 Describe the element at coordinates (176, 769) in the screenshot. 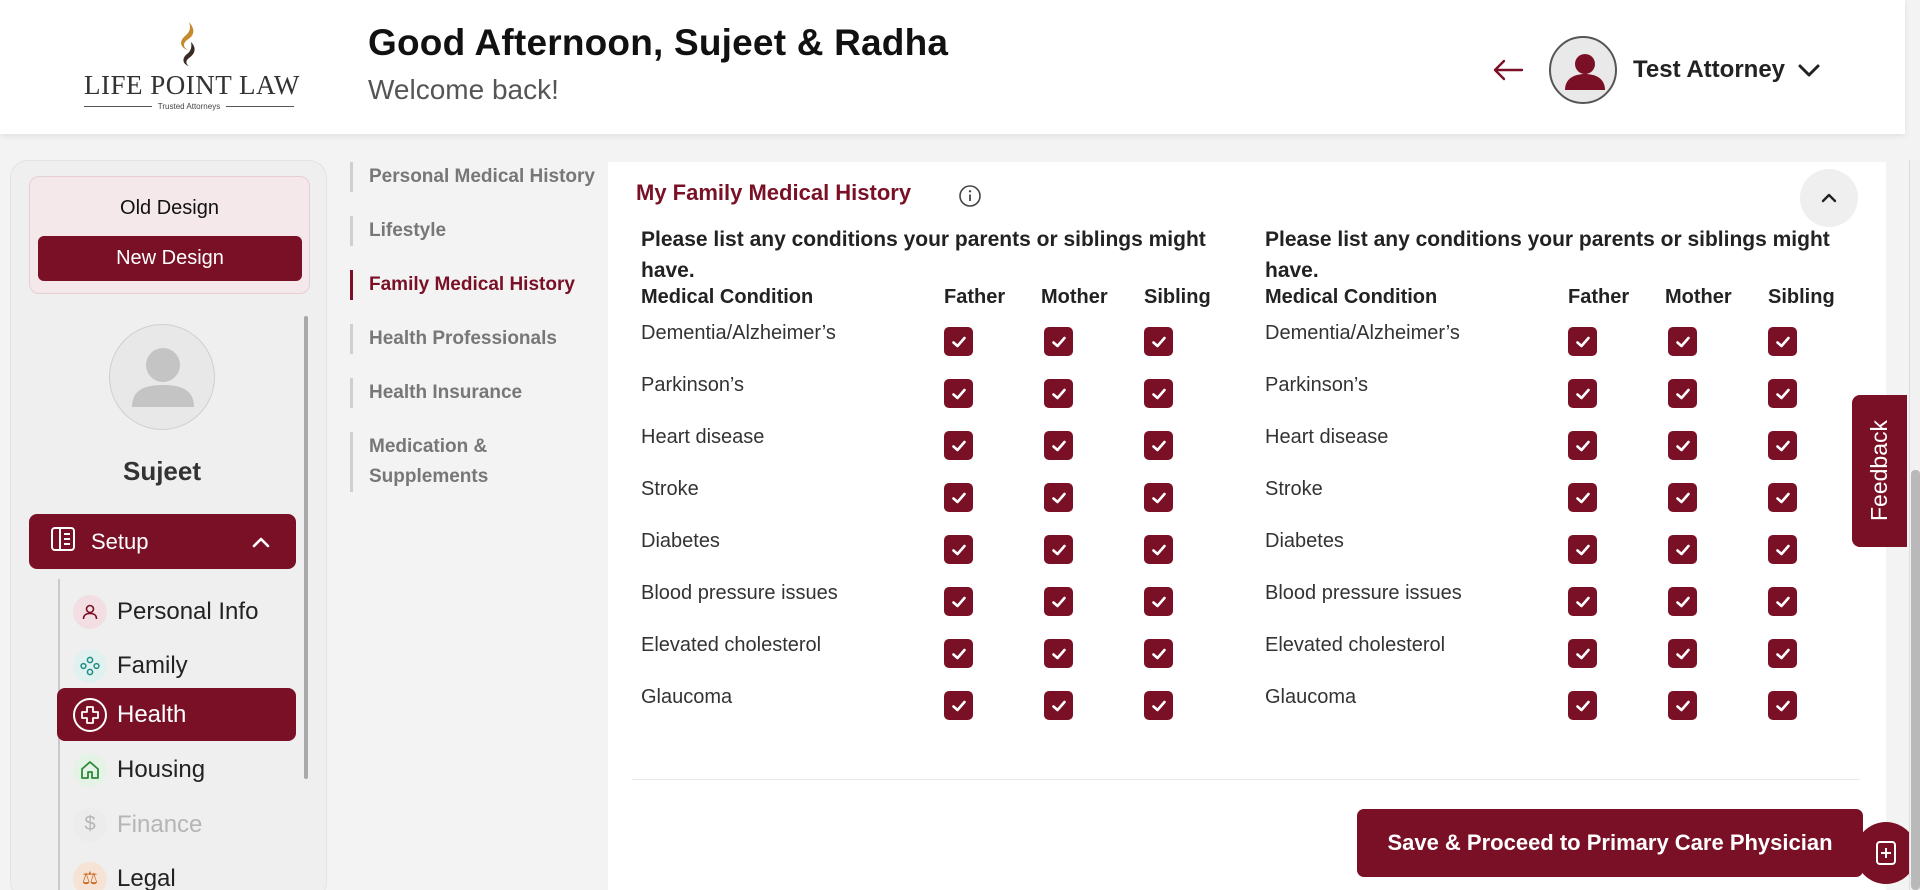

I see `sidebar-item-housing: Housing` at that location.